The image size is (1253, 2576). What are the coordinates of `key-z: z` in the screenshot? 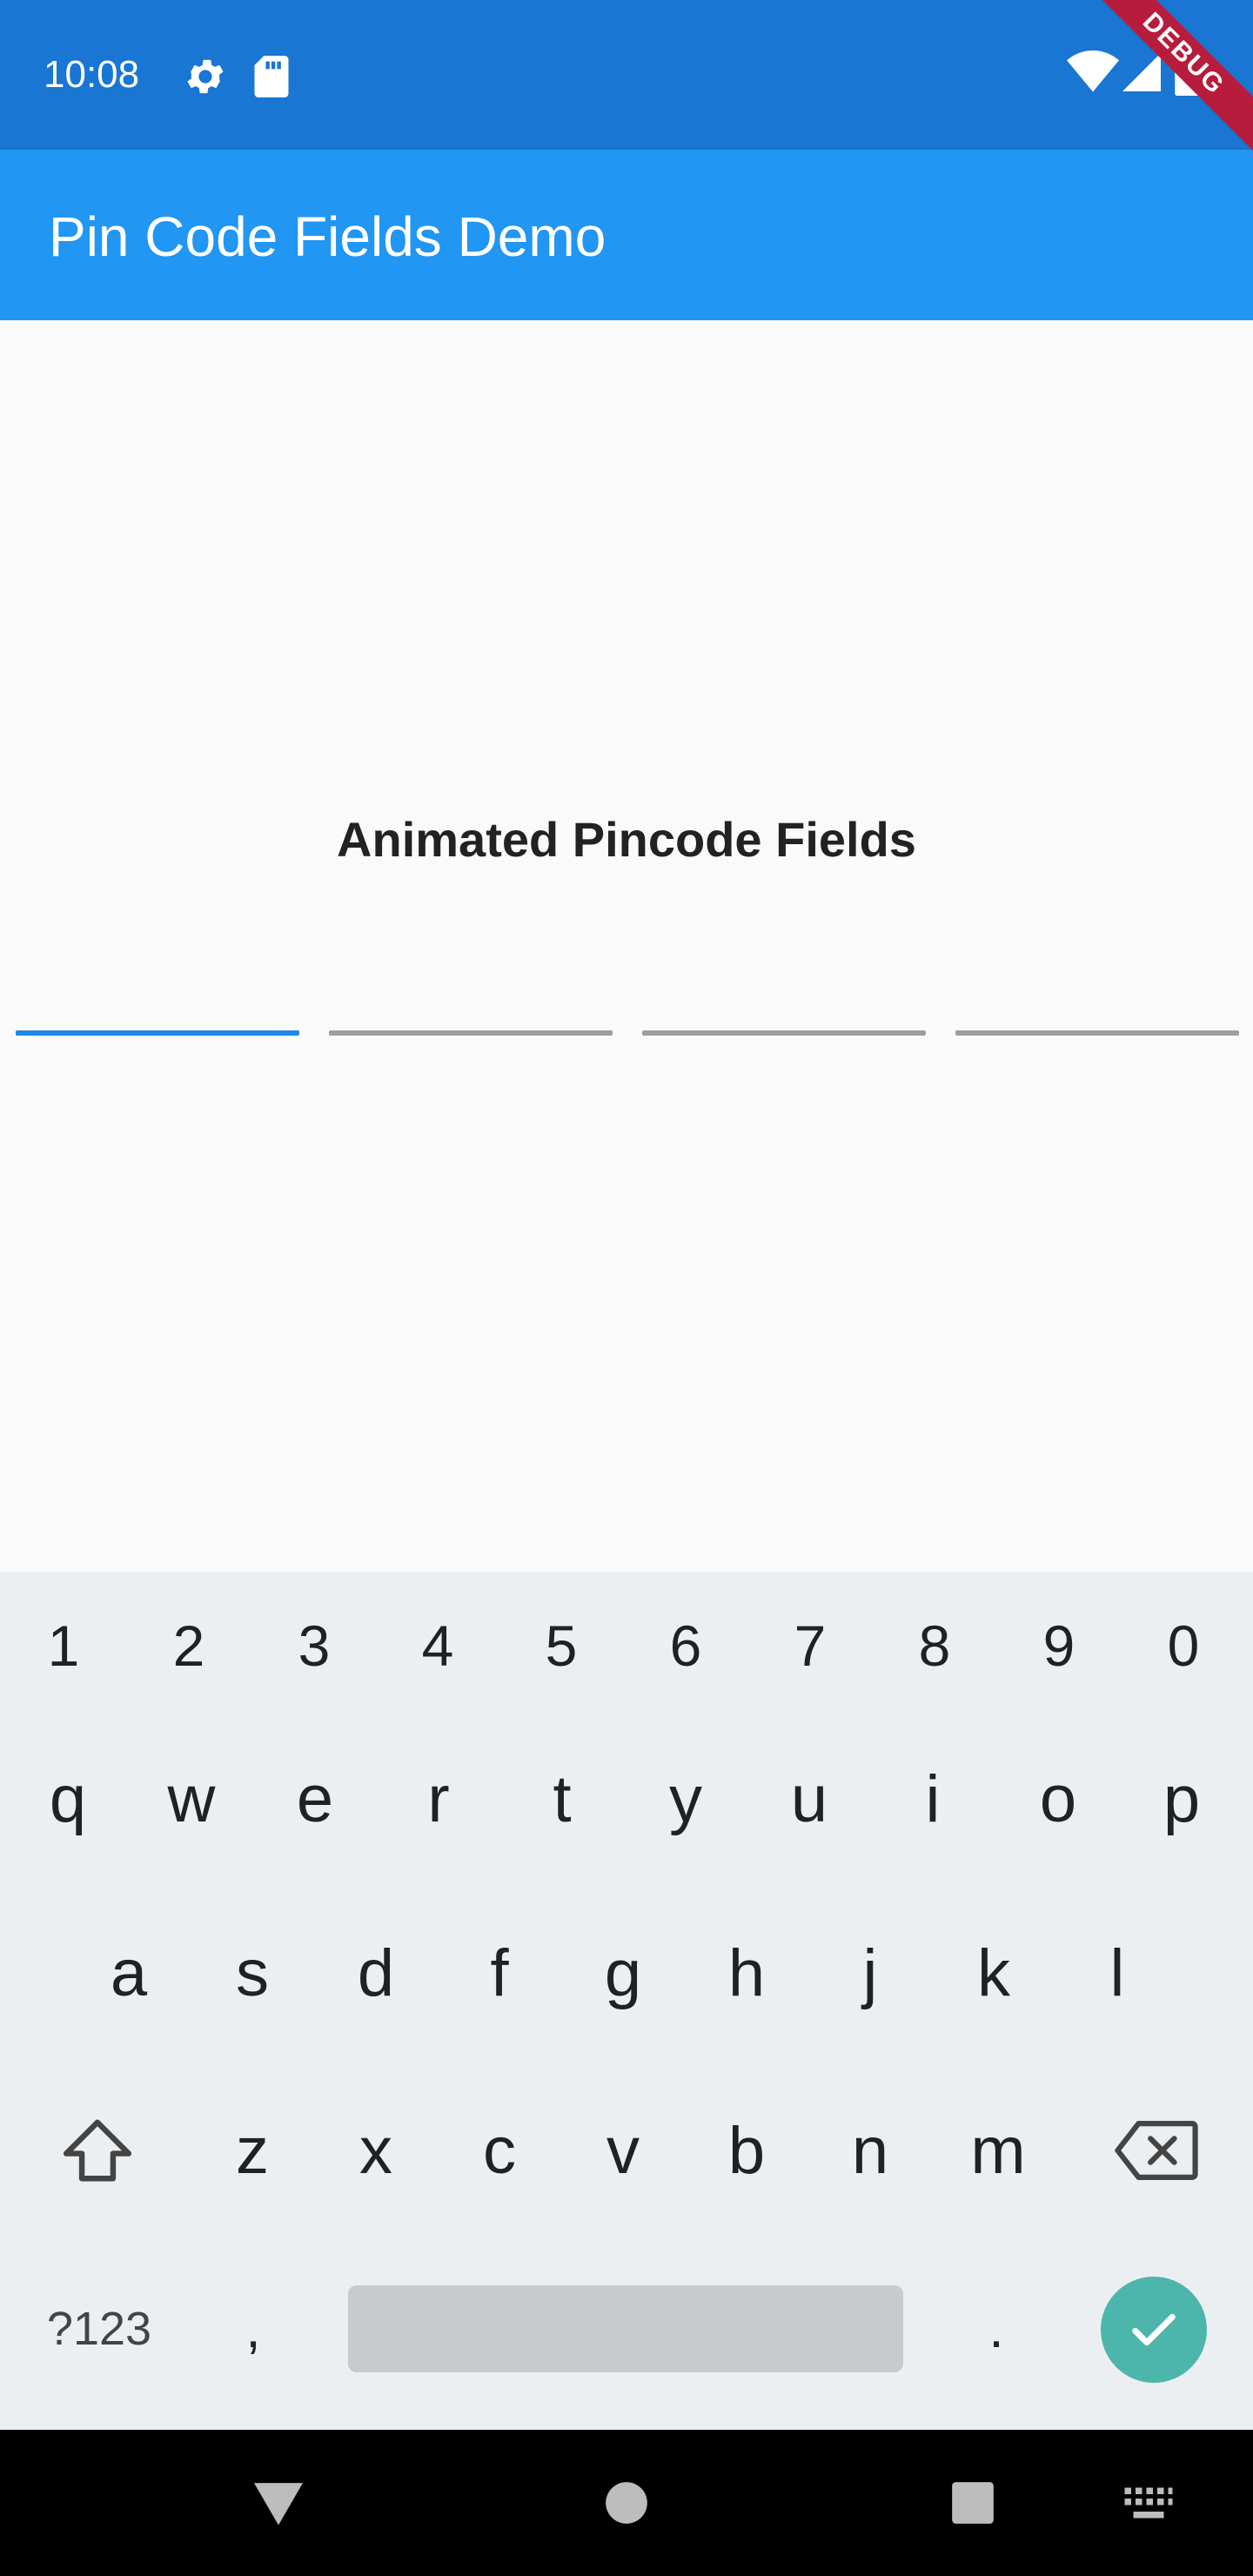 It's located at (252, 2151).